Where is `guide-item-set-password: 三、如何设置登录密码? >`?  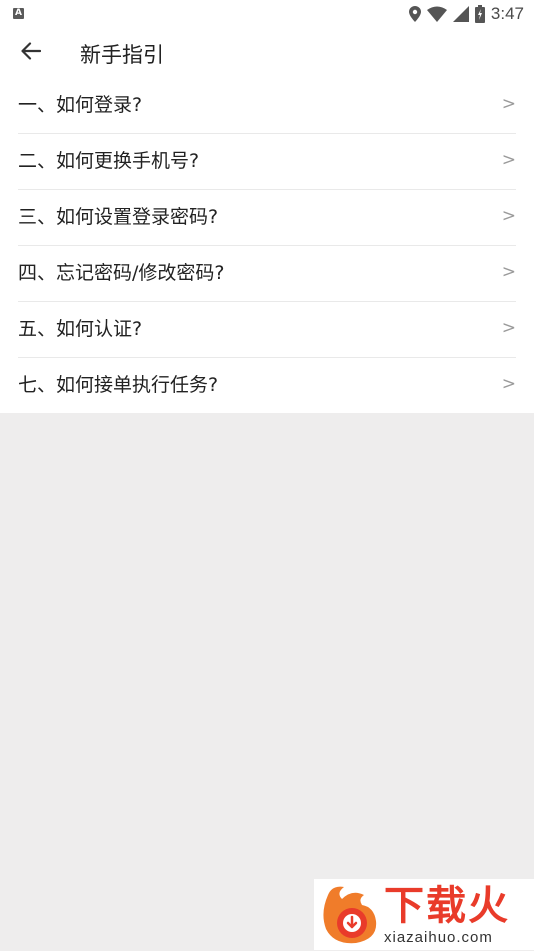 guide-item-set-password: 三、如何设置登录密码? > is located at coordinates (267, 218).